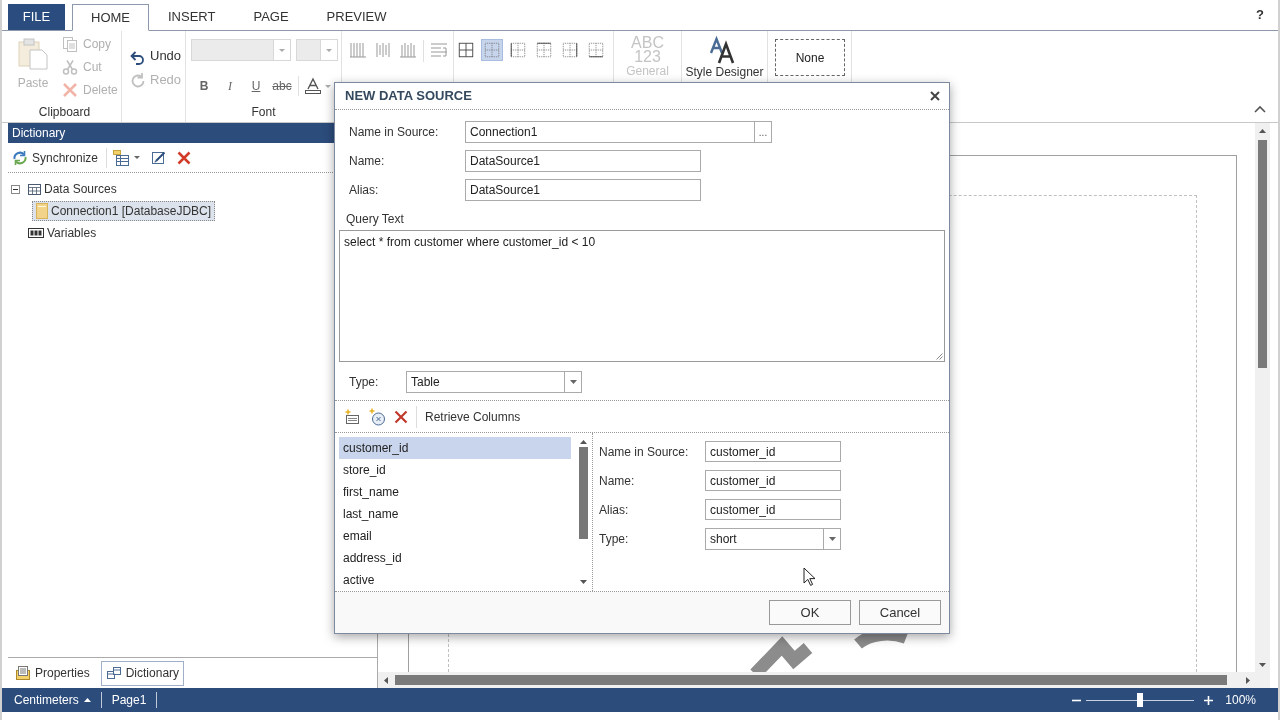 The width and height of the screenshot is (1280, 720). Describe the element at coordinates (1262, 397) in the screenshot. I see `vertical-scrollbar` at that location.